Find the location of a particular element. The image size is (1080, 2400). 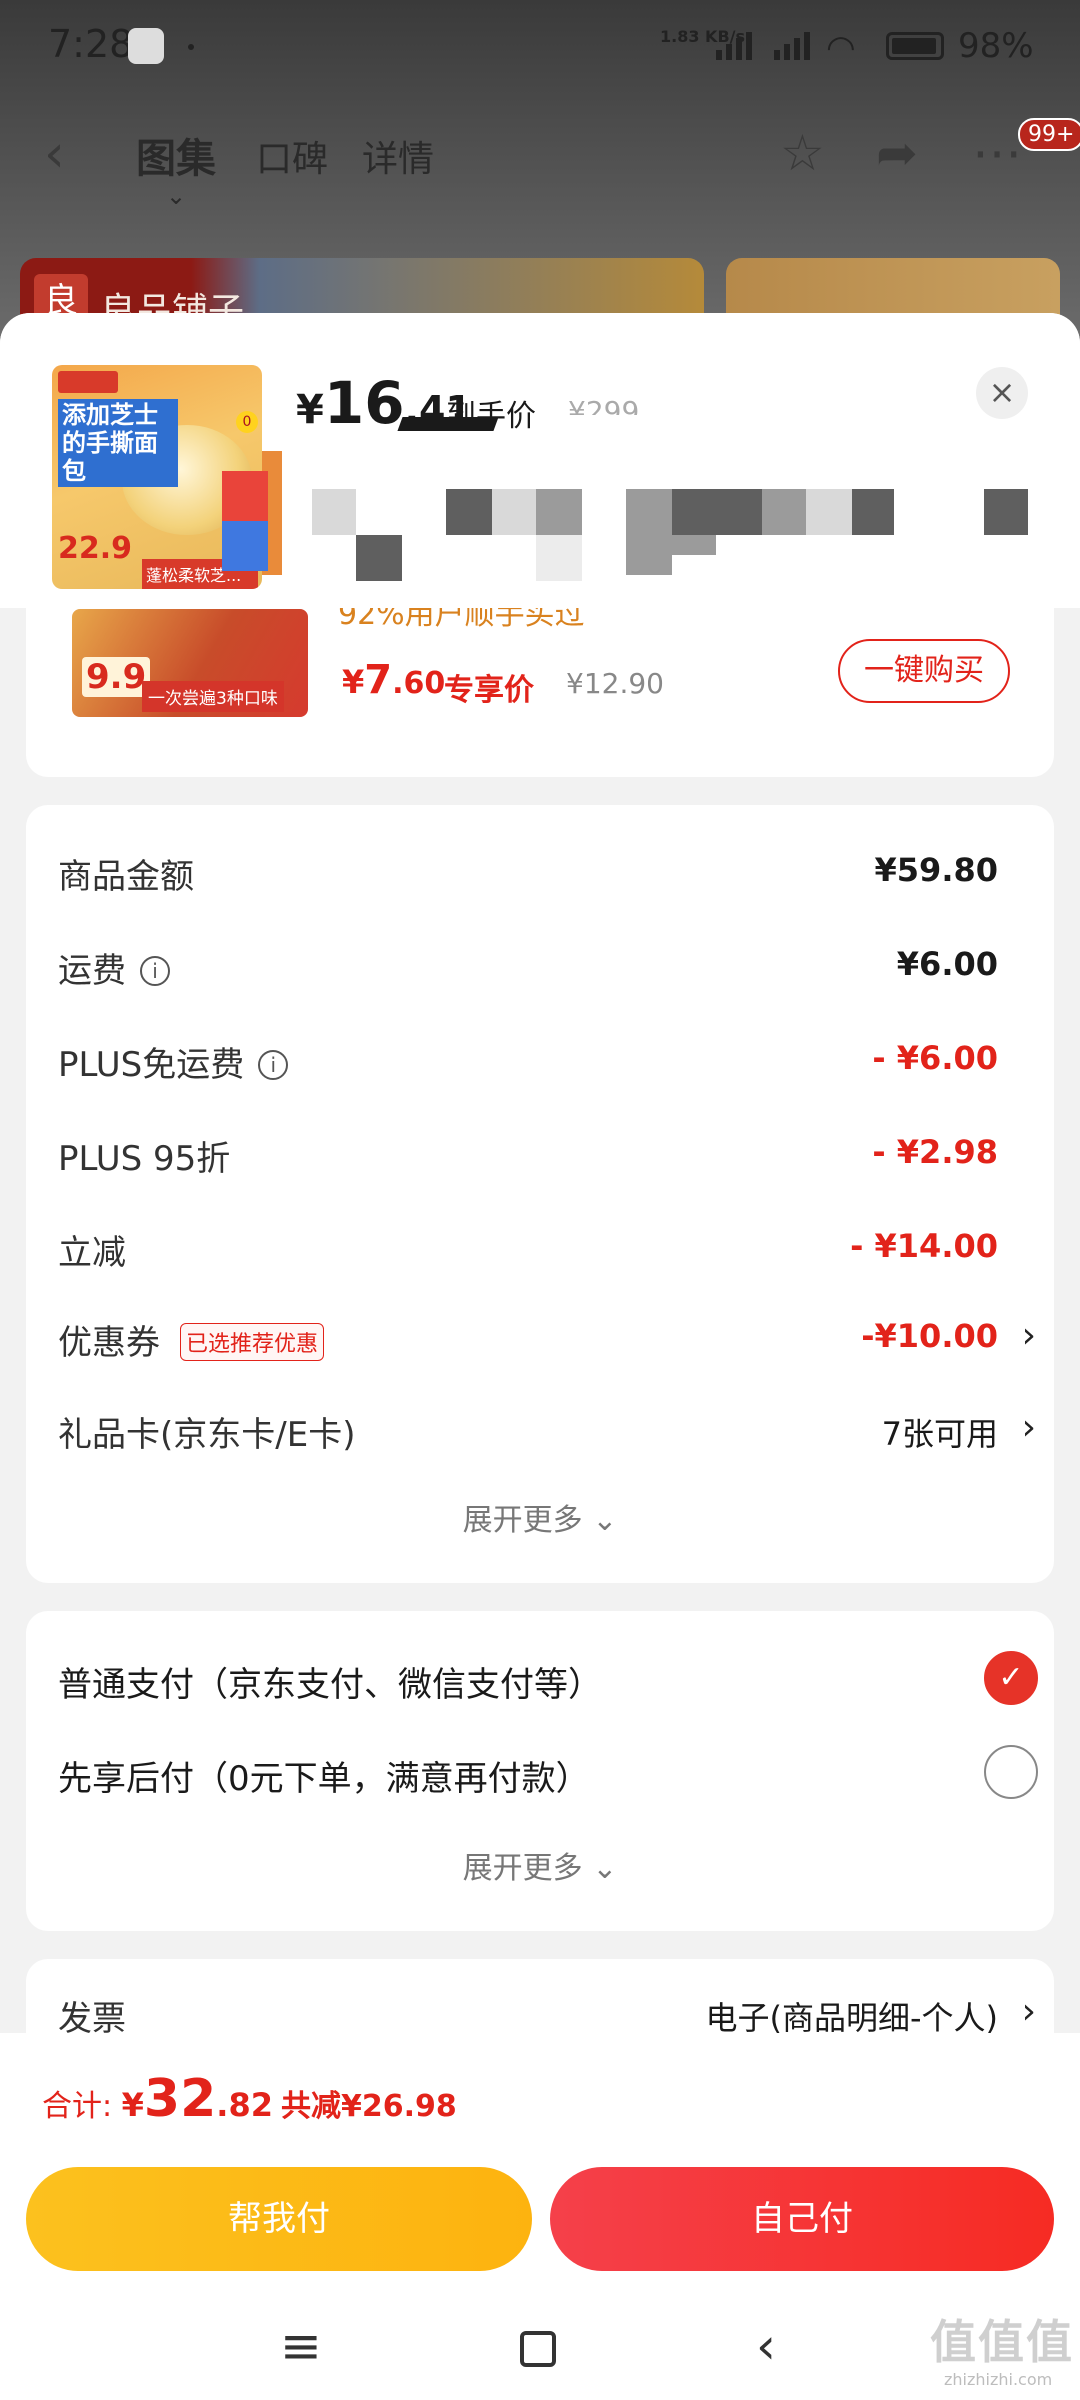

share-icon: ➦ is located at coordinates (897, 153).